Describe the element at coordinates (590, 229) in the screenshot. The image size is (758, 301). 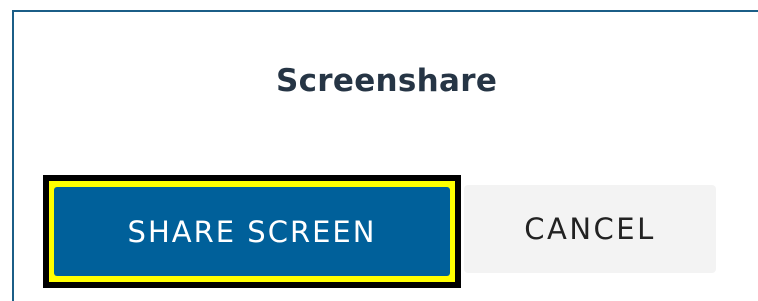
I see `cancel-button: CANCEL` at that location.